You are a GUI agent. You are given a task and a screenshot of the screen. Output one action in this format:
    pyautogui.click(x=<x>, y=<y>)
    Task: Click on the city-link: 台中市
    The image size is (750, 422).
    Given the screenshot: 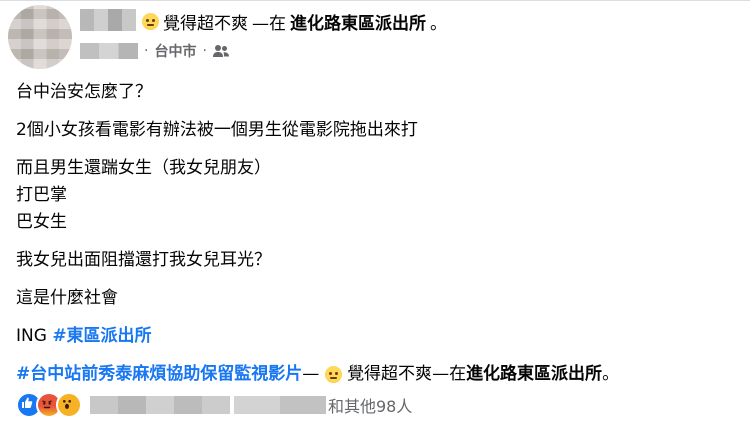 What is the action you would take?
    pyautogui.click(x=175, y=51)
    